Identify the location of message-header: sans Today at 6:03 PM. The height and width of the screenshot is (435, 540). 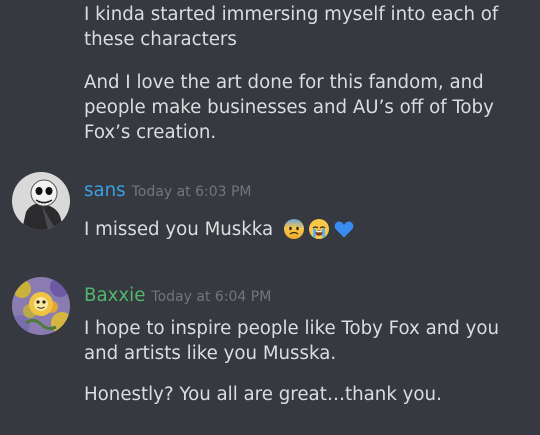
(168, 190).